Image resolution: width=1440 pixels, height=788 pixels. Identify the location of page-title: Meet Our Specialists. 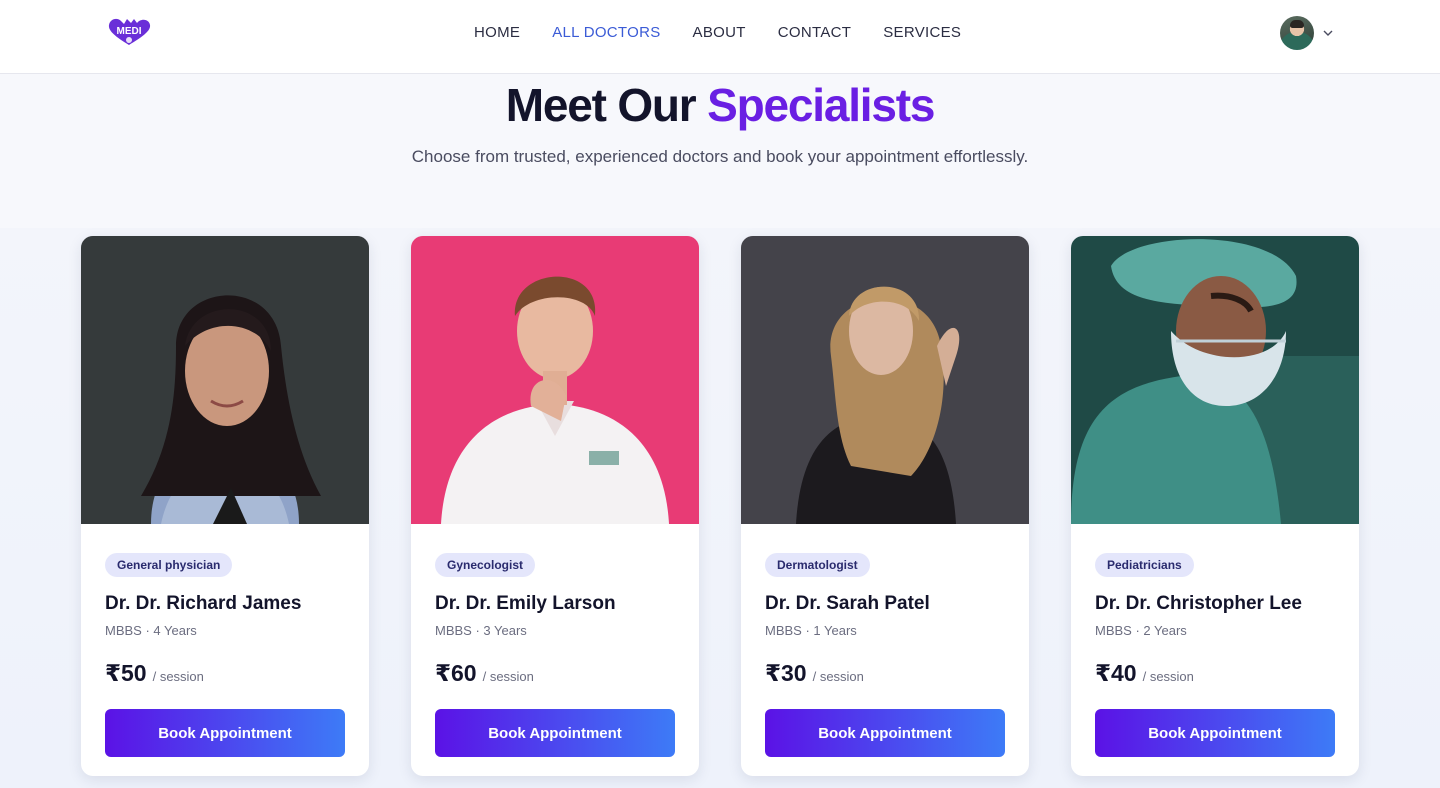
(720, 105).